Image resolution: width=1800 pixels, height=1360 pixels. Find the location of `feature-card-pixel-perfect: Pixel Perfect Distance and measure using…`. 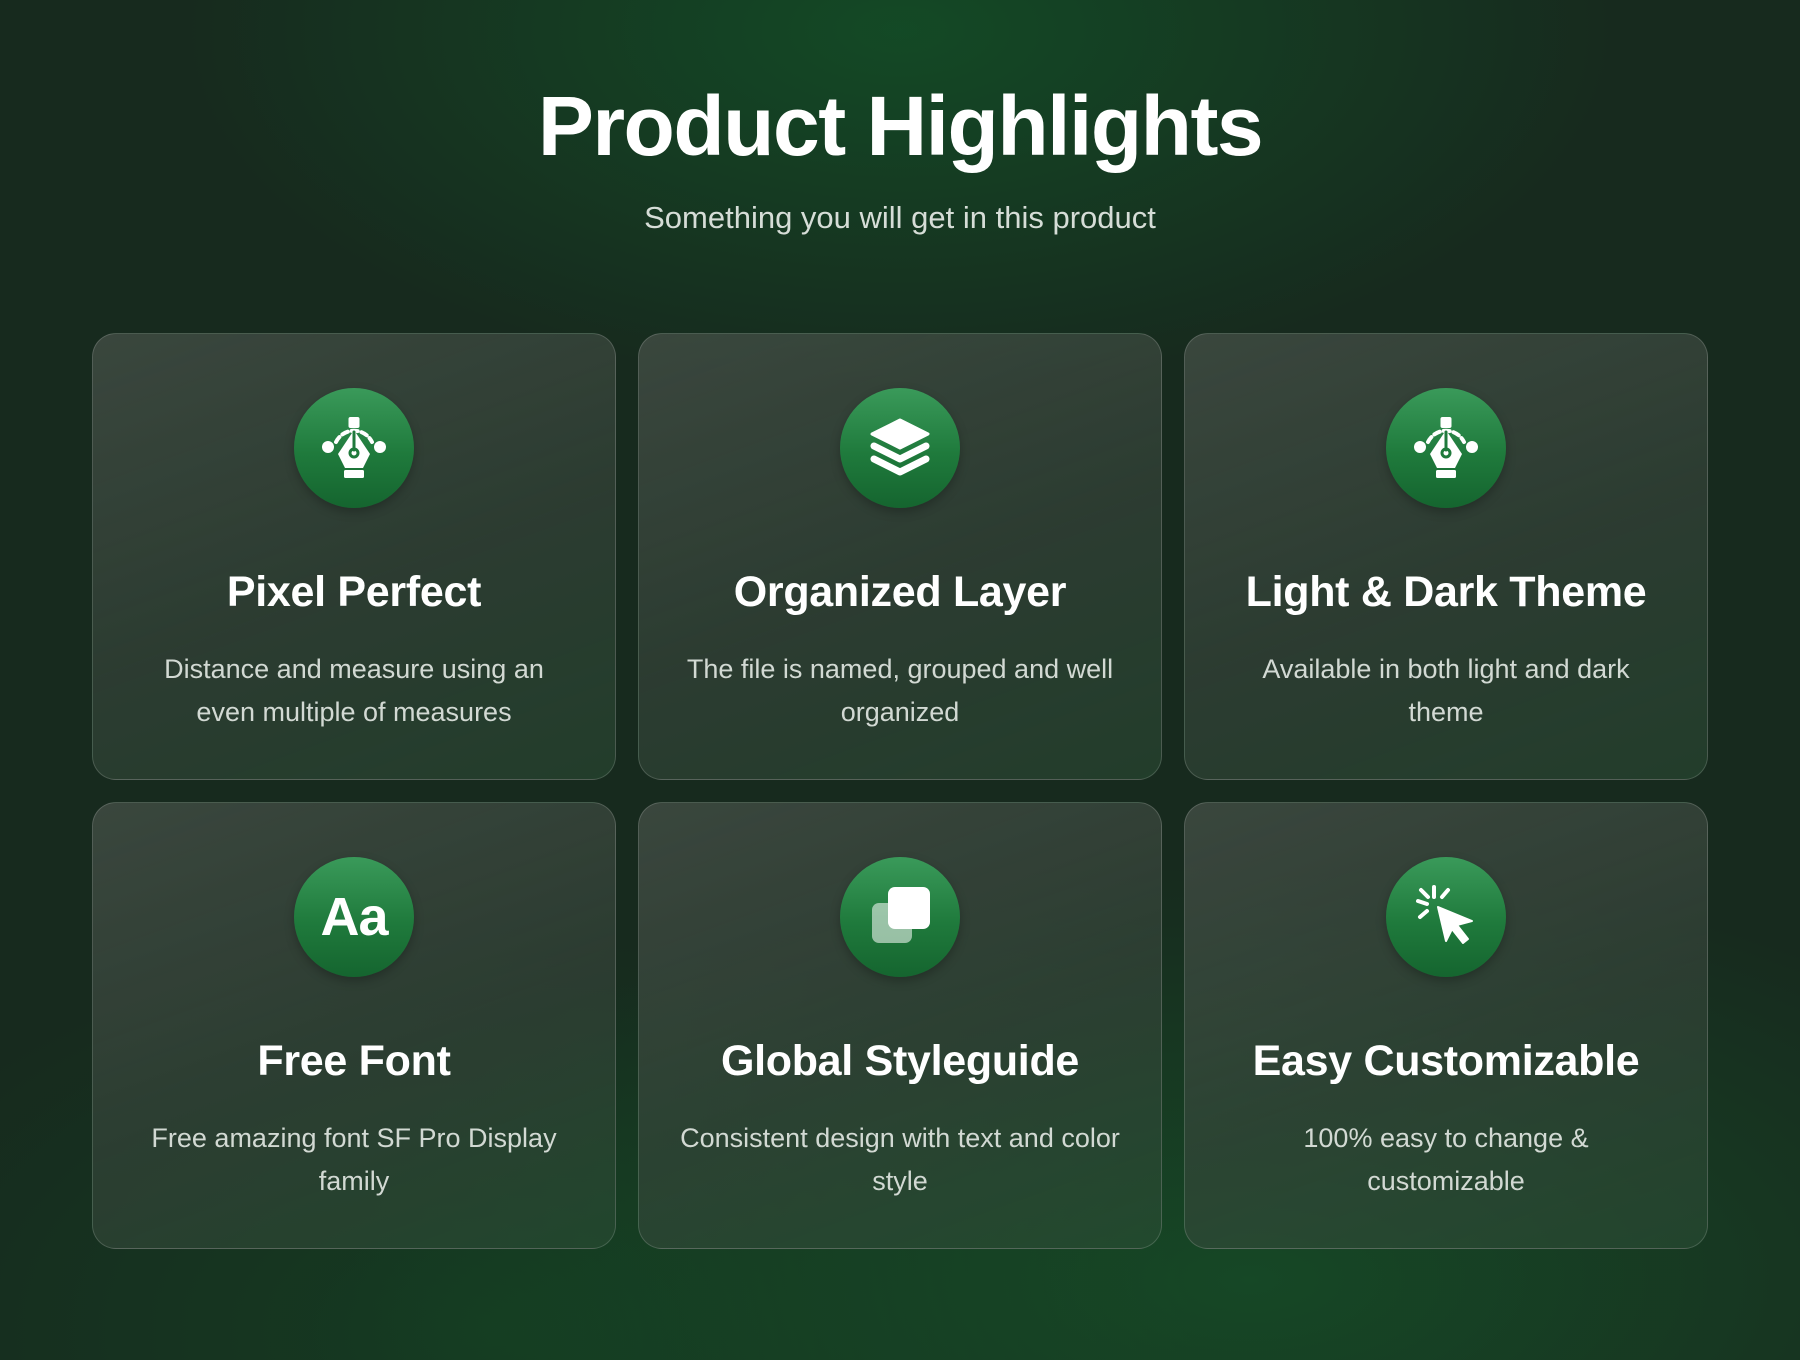

feature-card-pixel-perfect: Pixel Perfect Distance and measure using… is located at coordinates (354, 556).